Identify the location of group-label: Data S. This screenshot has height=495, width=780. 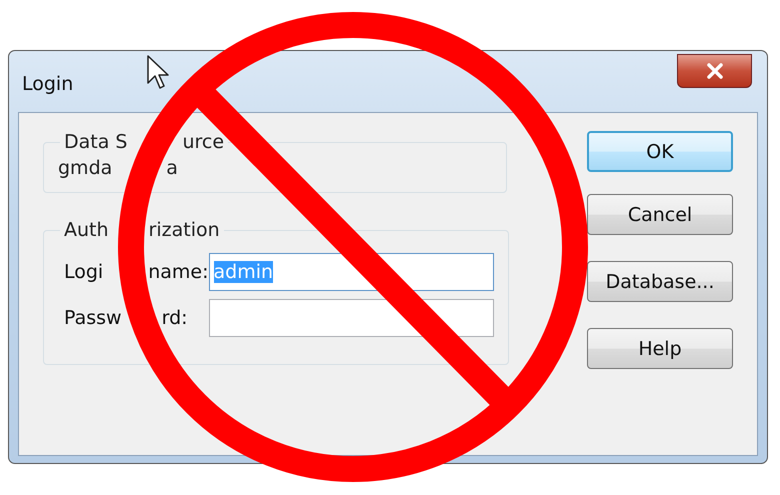
(96, 142).